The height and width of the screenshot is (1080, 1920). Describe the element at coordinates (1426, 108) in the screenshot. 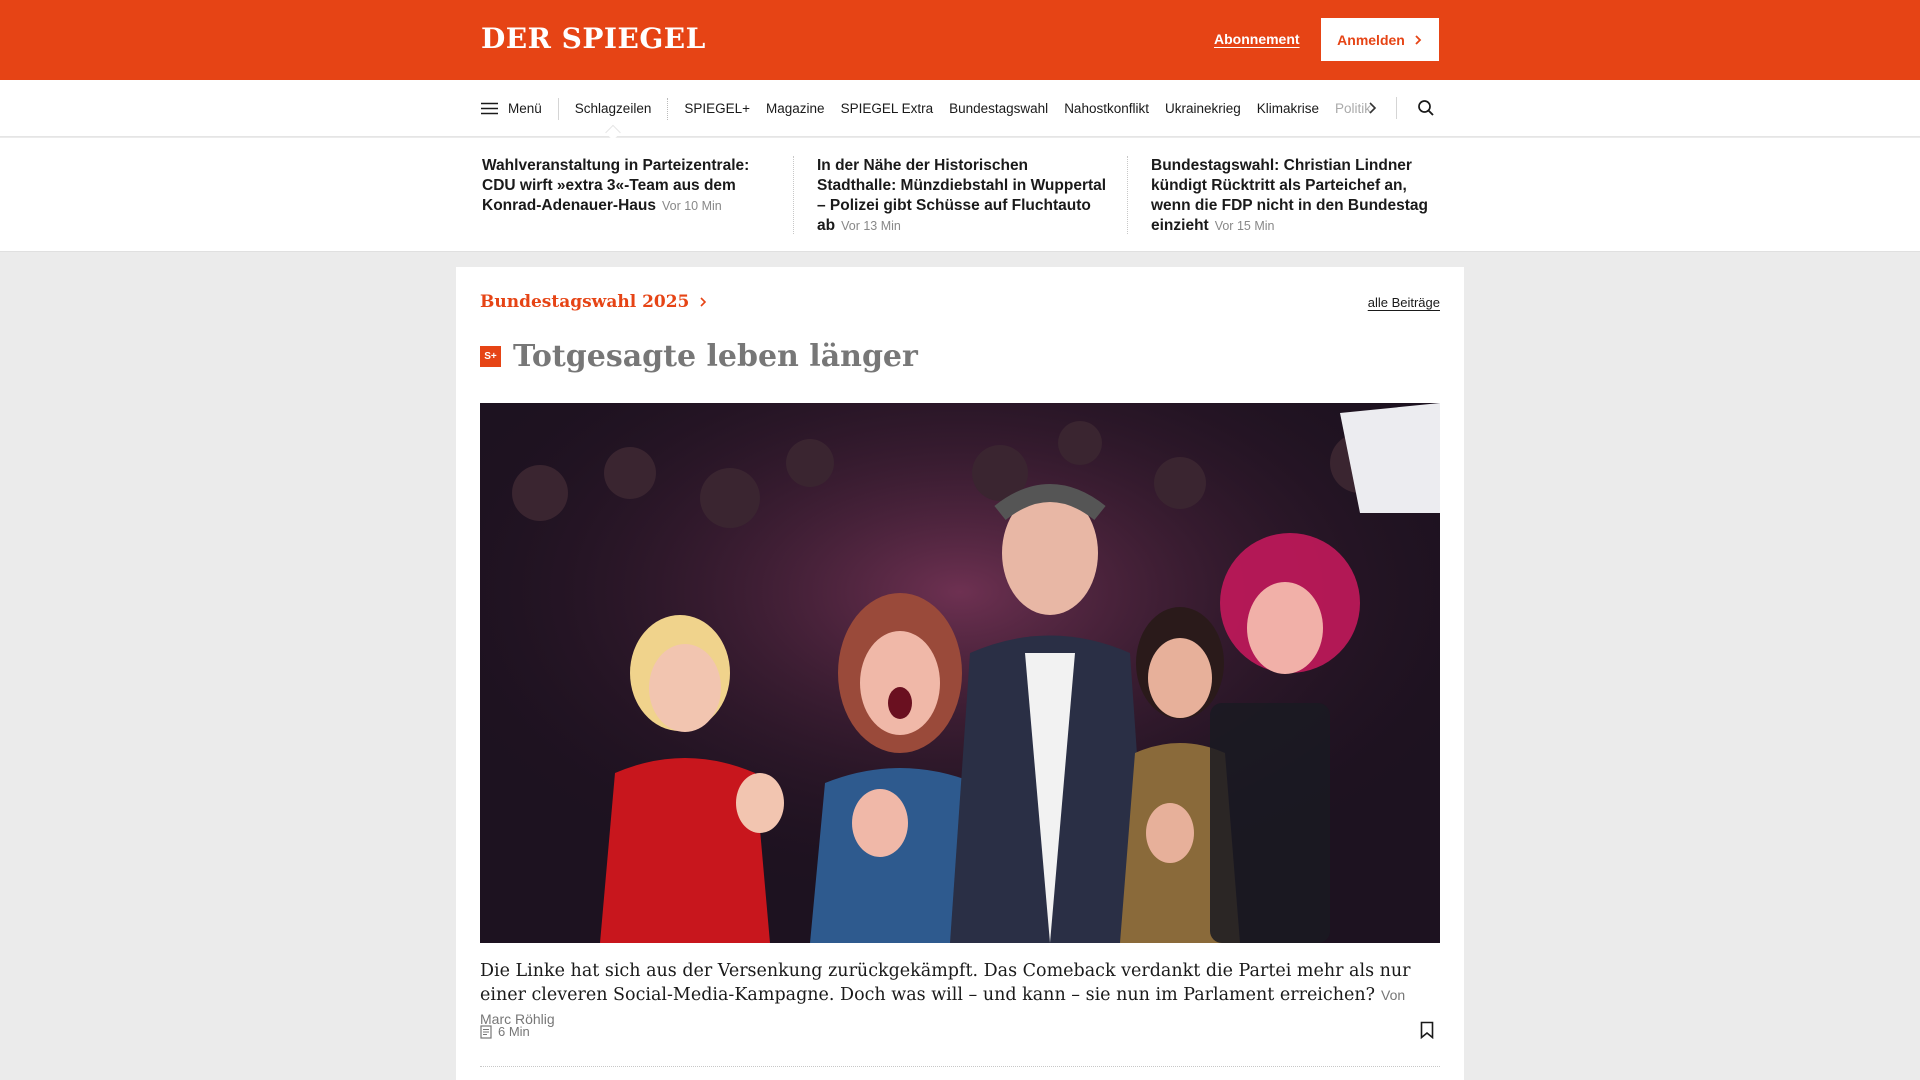

I see `search-icon` at that location.